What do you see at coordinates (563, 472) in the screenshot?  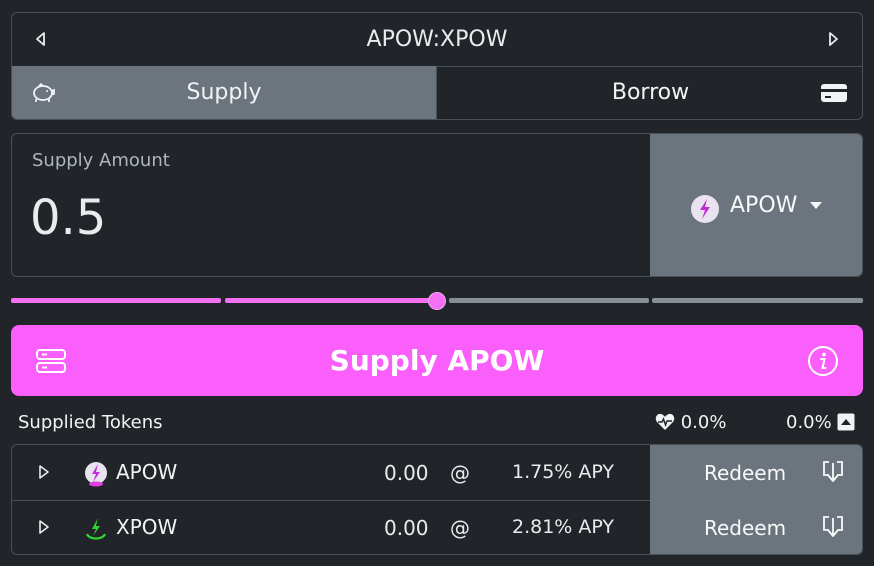 I see `token-apy: 1.75% APY` at bounding box center [563, 472].